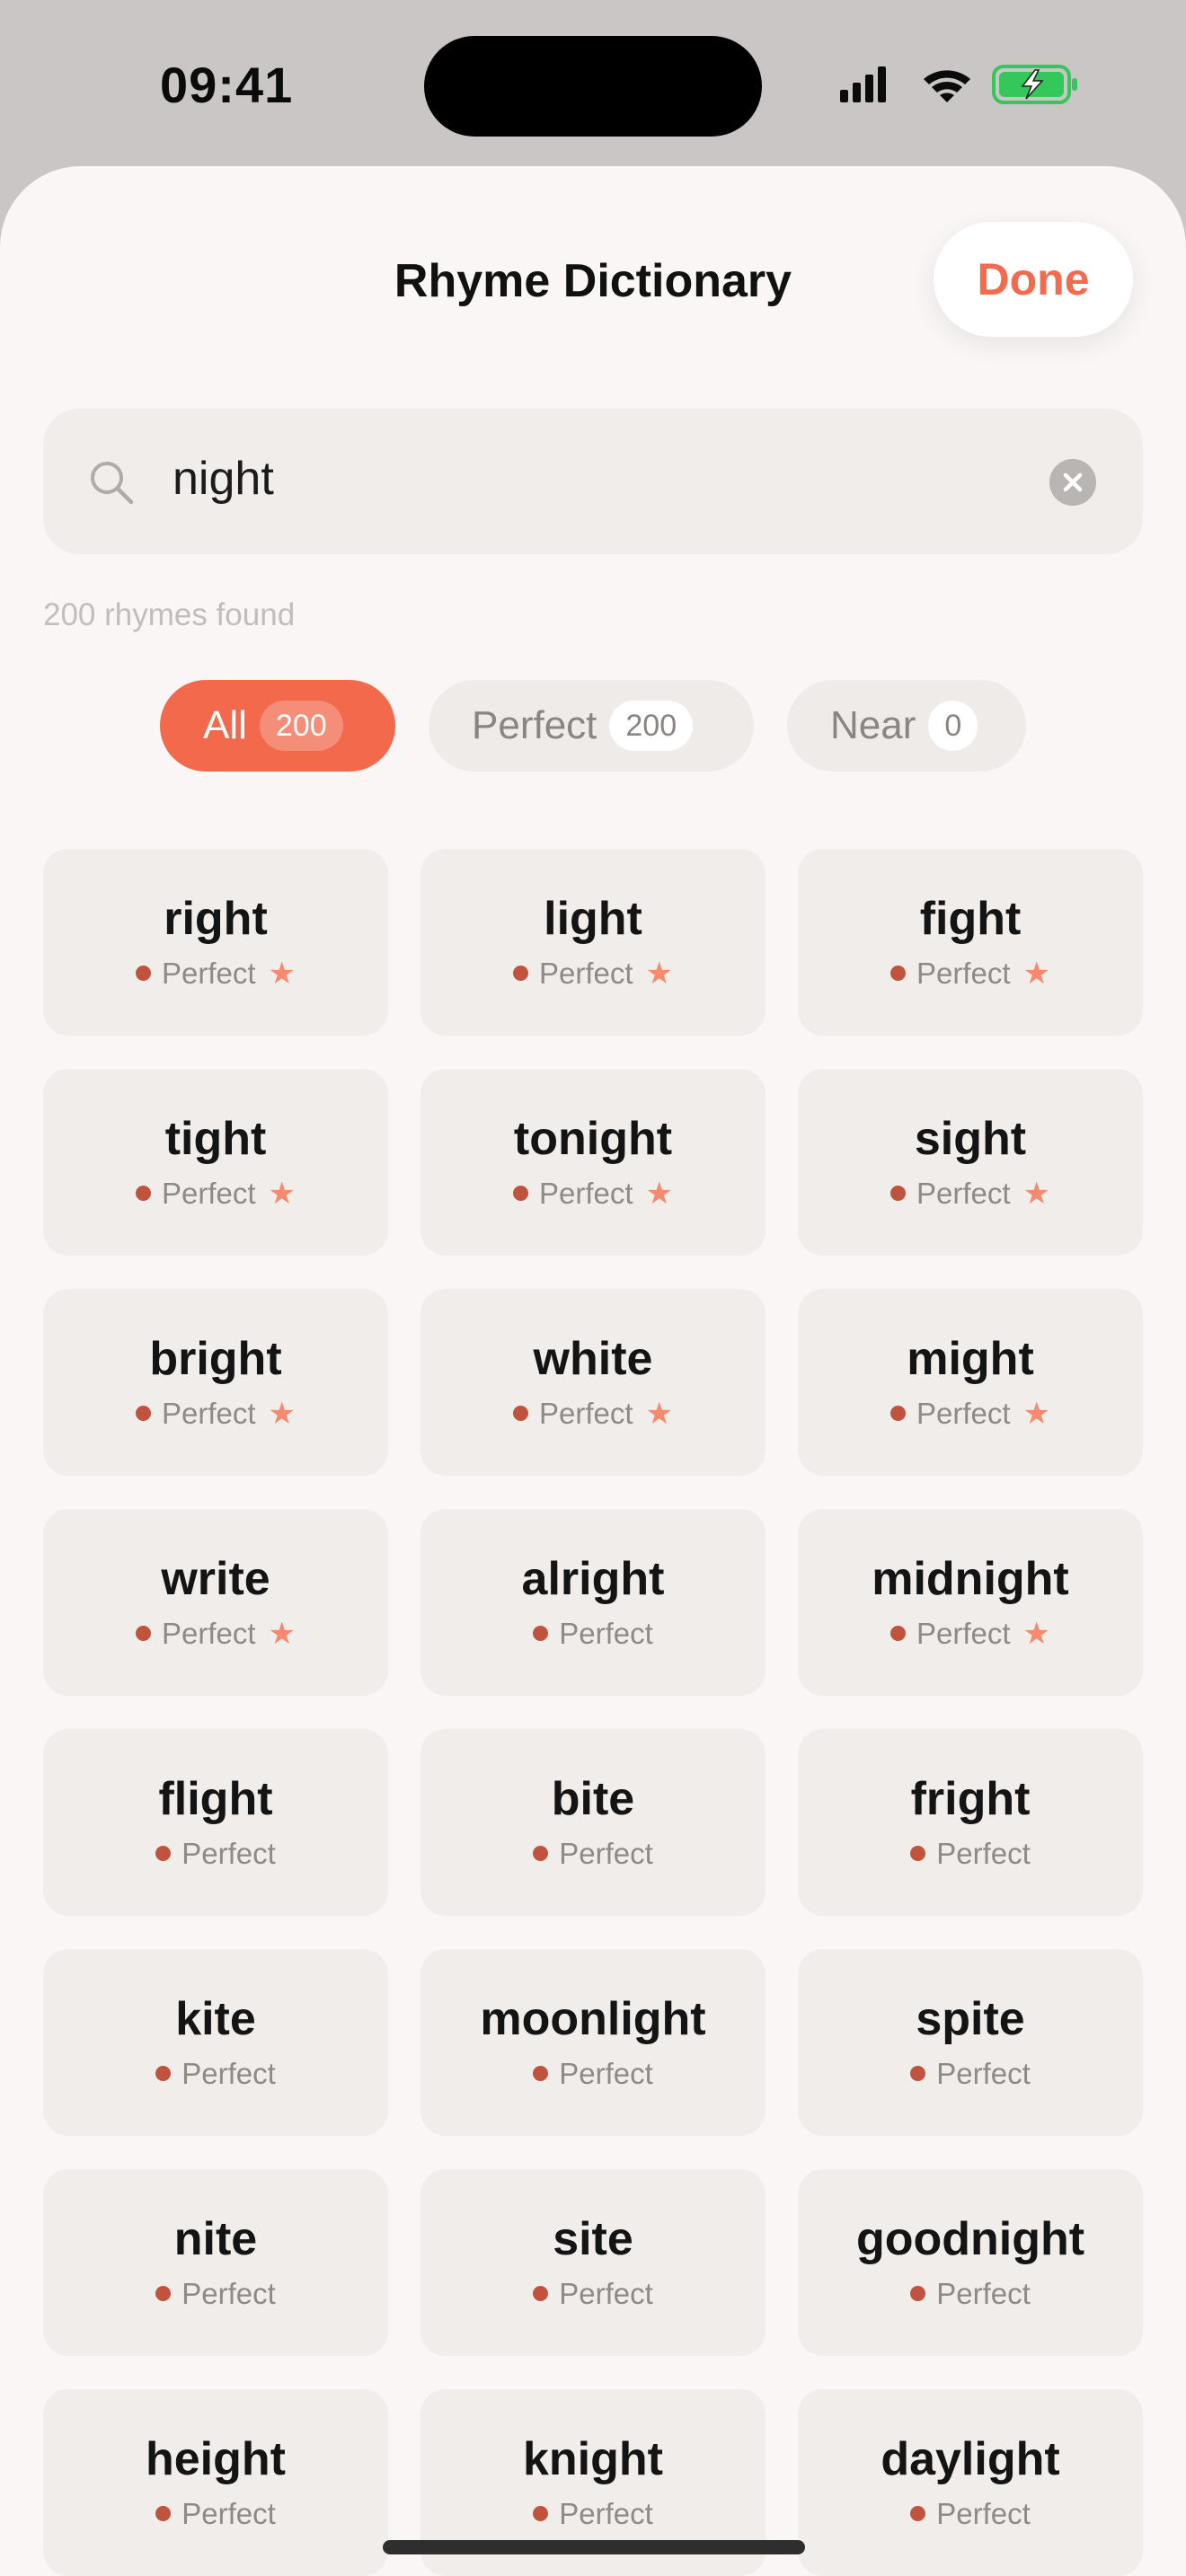 This screenshot has width=1186, height=2576. What do you see at coordinates (970, 2042) in the screenshot?
I see `rhyme-card: spite Perfect` at bounding box center [970, 2042].